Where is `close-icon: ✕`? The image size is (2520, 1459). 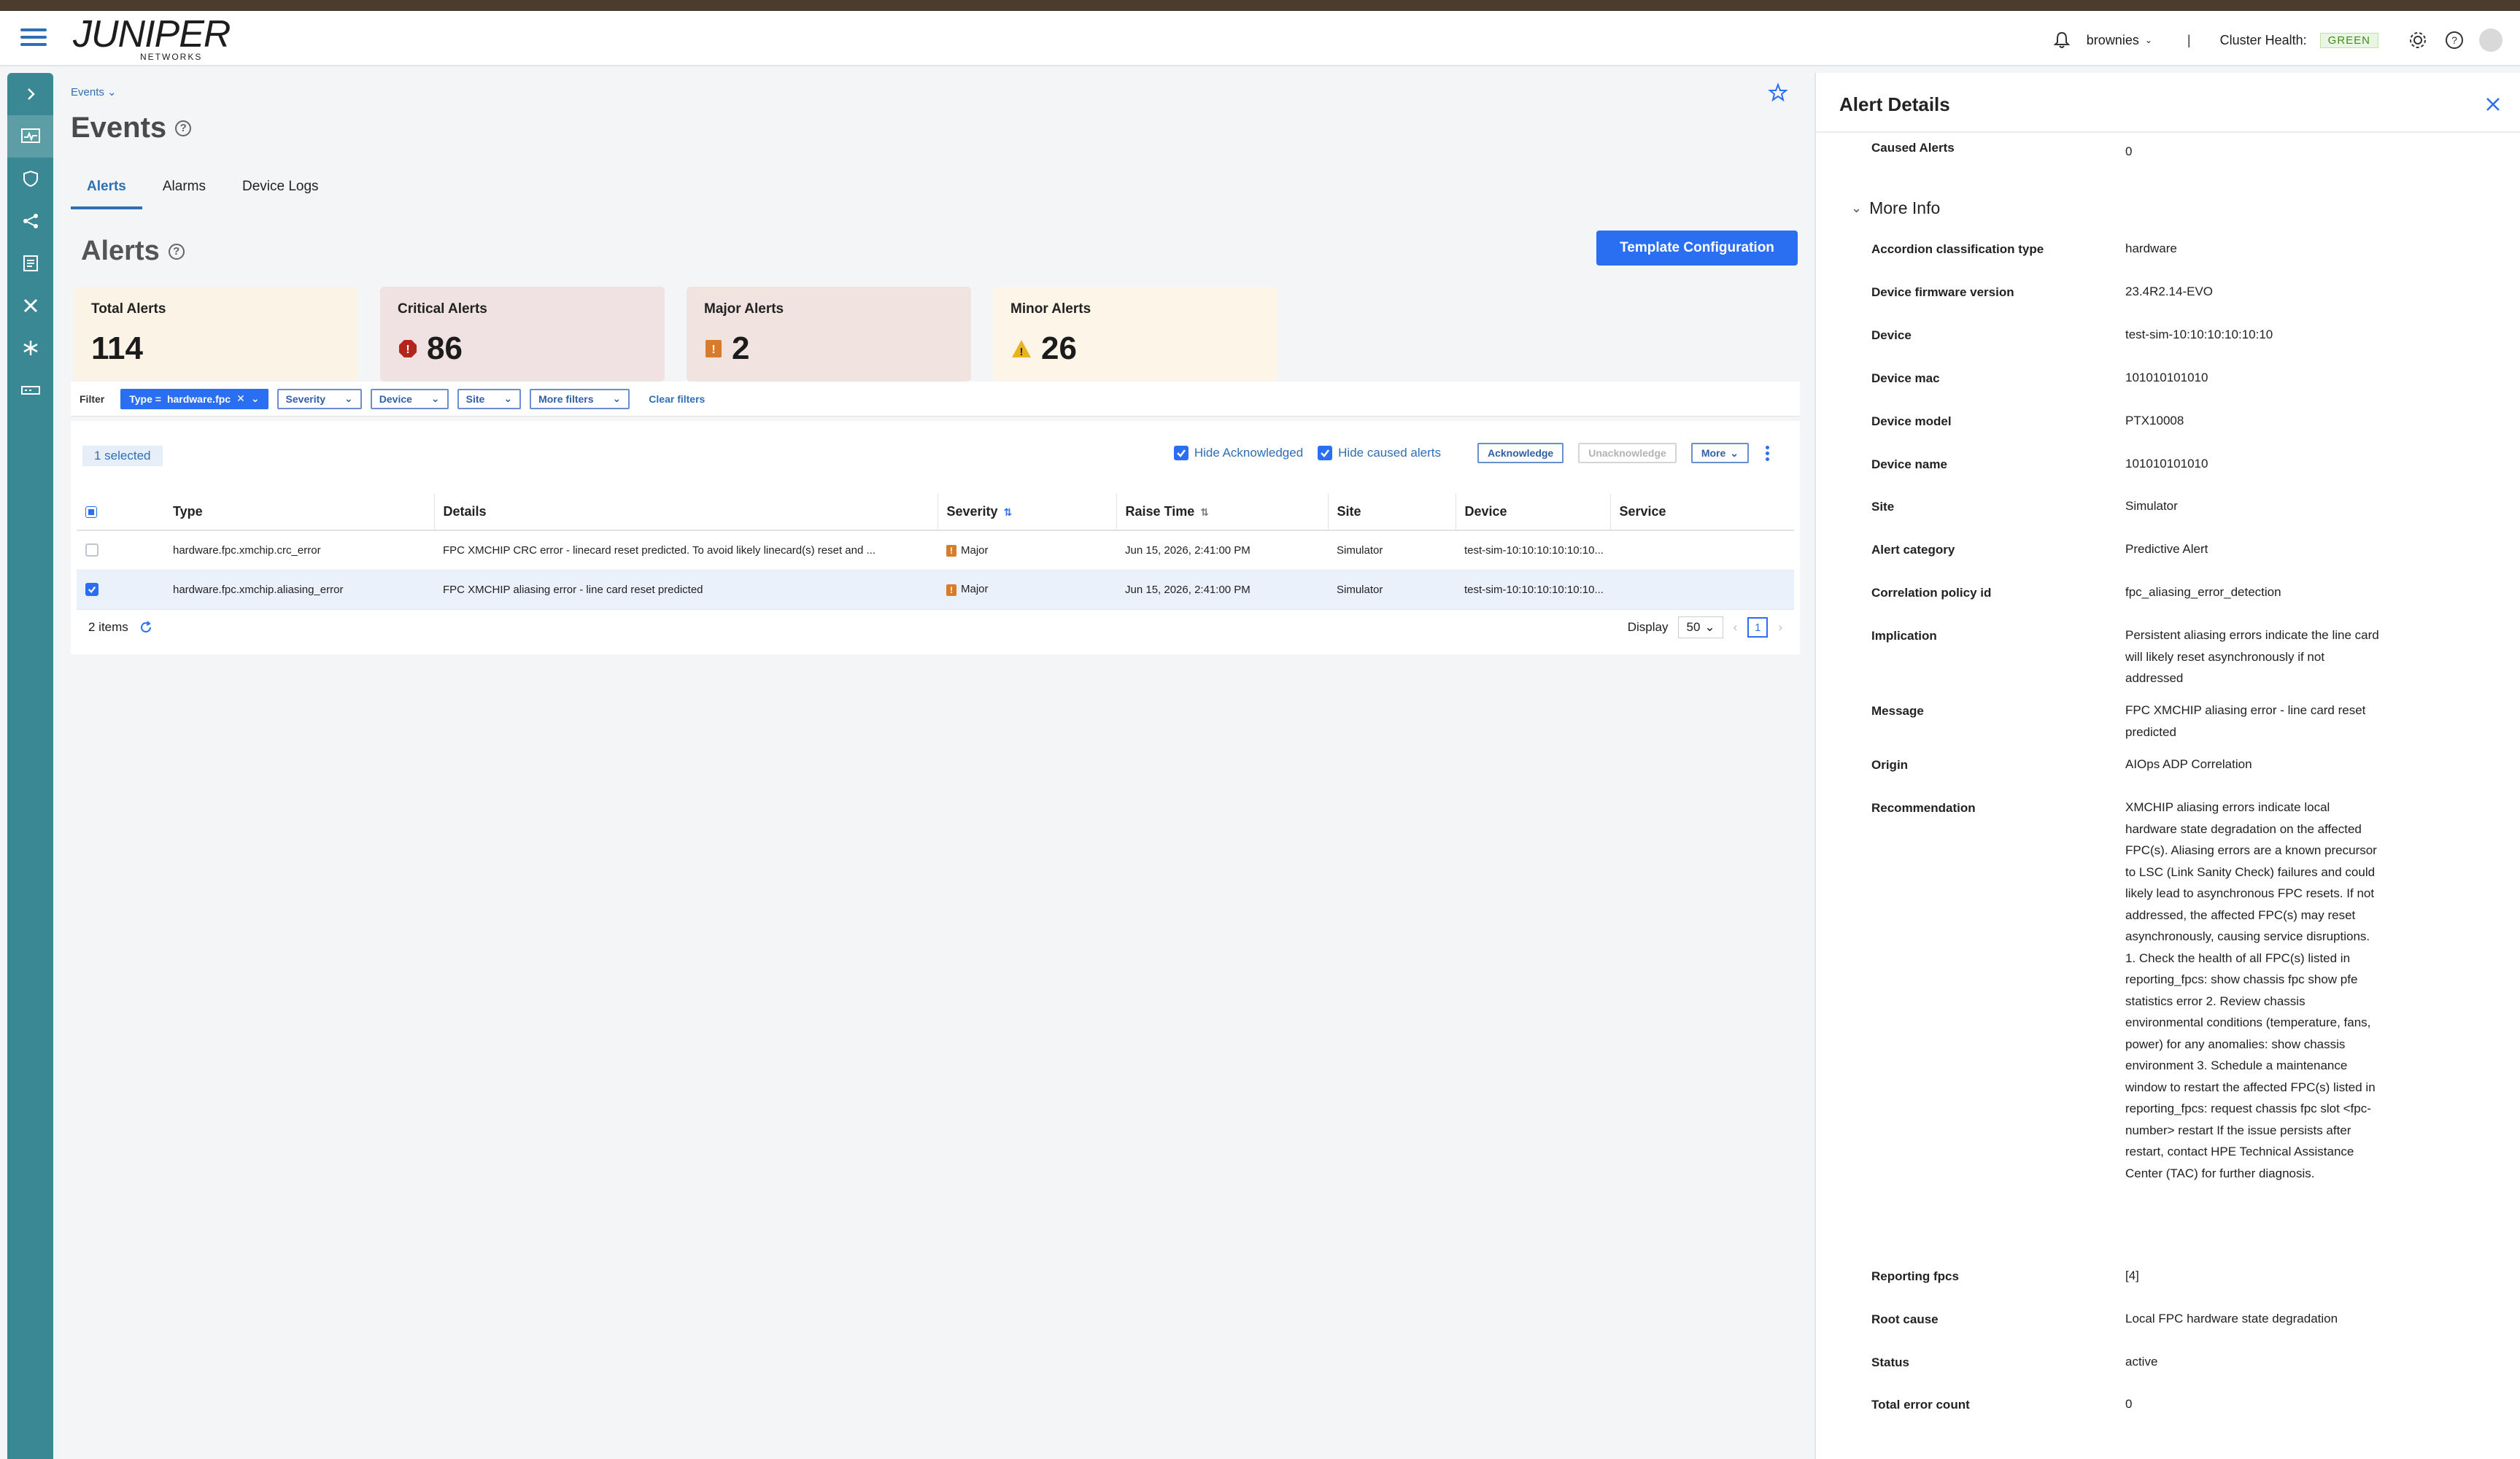
close-icon: ✕ is located at coordinates (240, 399).